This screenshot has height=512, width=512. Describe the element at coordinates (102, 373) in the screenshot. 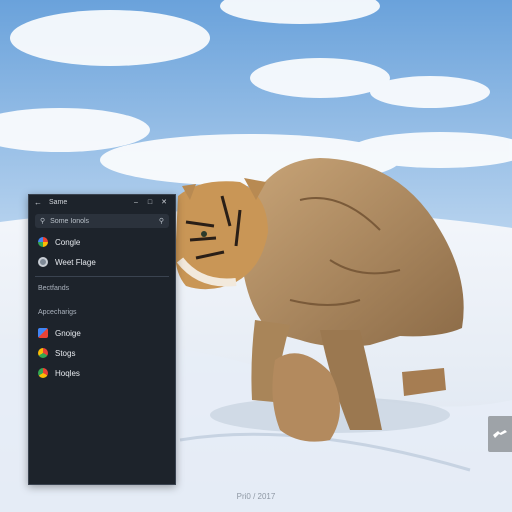

I see `list-item: Hoqles` at that location.